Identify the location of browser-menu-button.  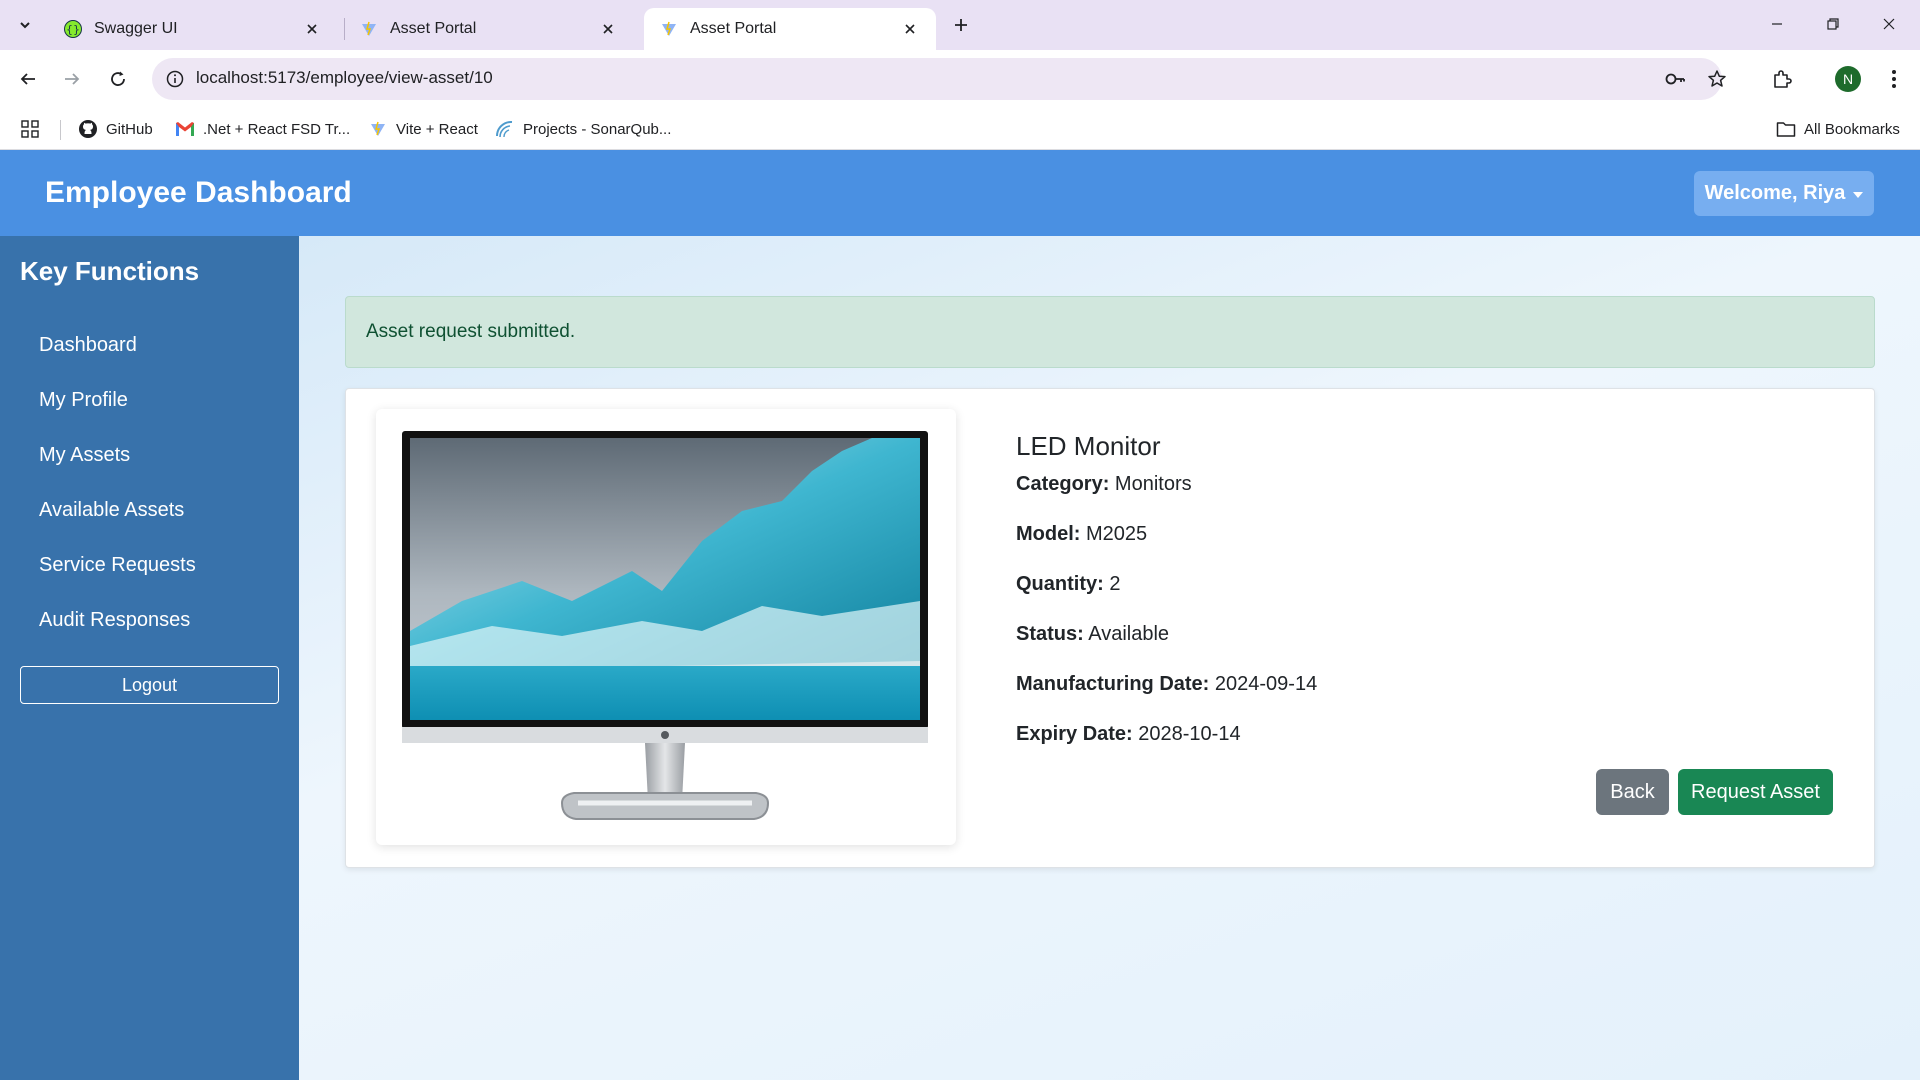
(1894, 79).